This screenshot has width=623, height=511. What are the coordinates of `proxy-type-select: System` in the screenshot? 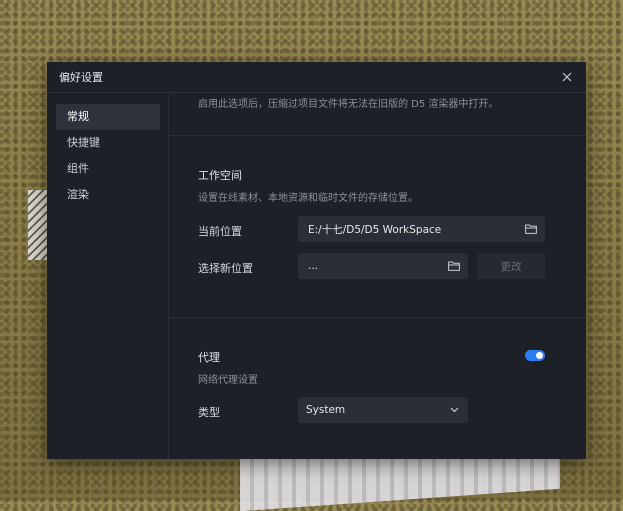 It's located at (383, 410).